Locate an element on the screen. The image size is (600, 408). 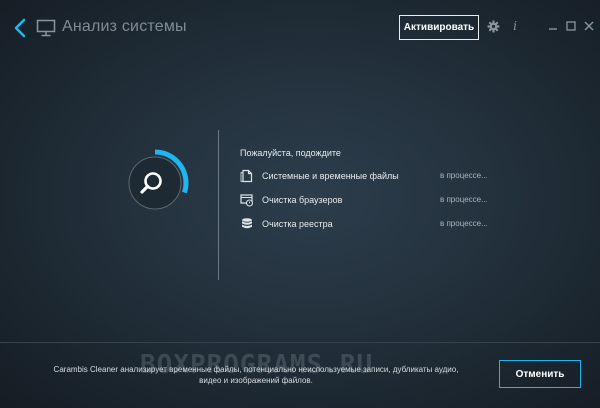
cancel-button: Отменить is located at coordinates (540, 374).